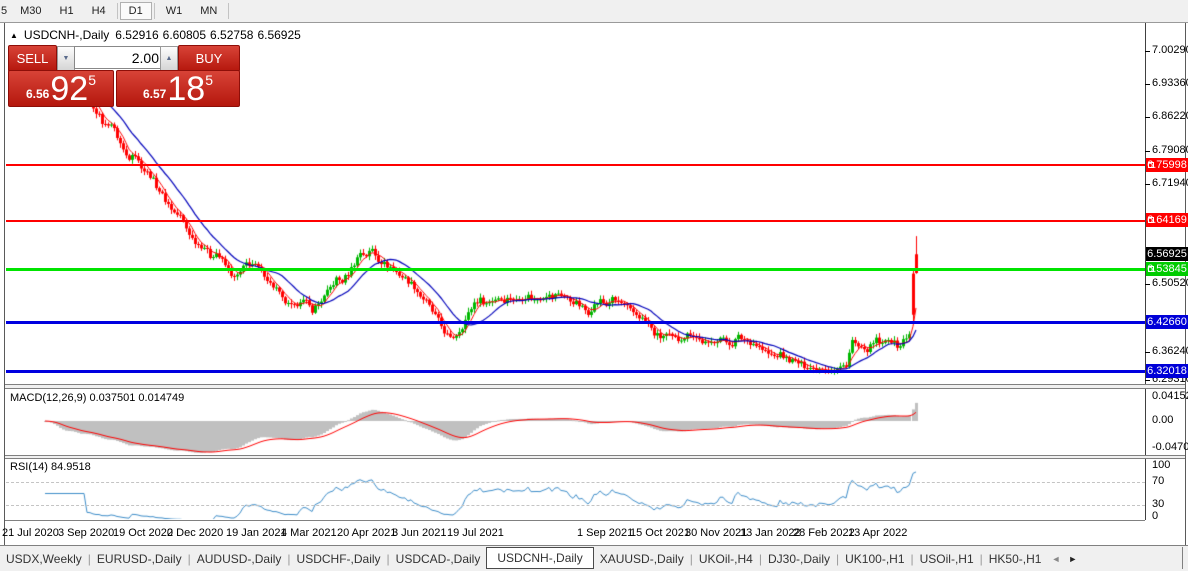 The height and width of the screenshot is (571, 1188). What do you see at coordinates (208, 11) in the screenshot?
I see `timeframe-button-mn: MN` at bounding box center [208, 11].